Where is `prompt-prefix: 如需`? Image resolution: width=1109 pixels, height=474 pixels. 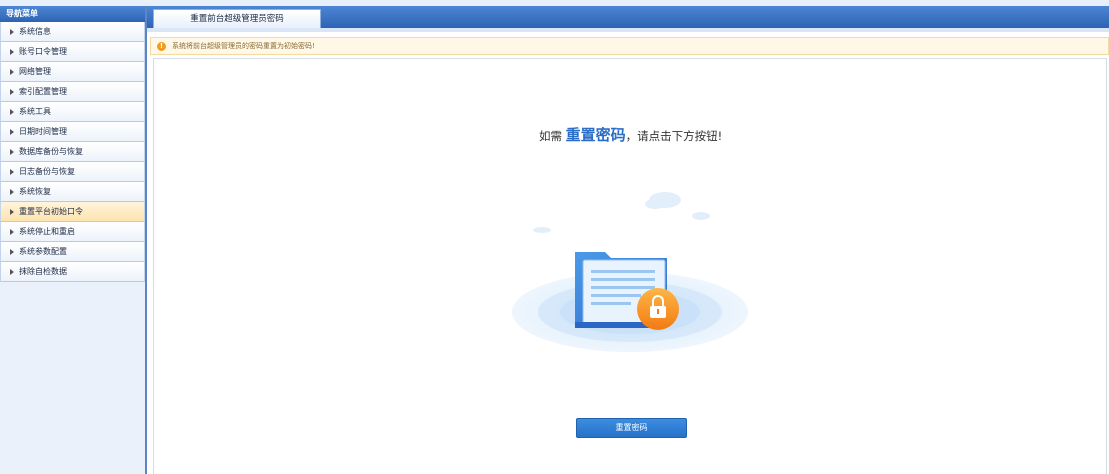
prompt-prefix: 如需 is located at coordinates (550, 136).